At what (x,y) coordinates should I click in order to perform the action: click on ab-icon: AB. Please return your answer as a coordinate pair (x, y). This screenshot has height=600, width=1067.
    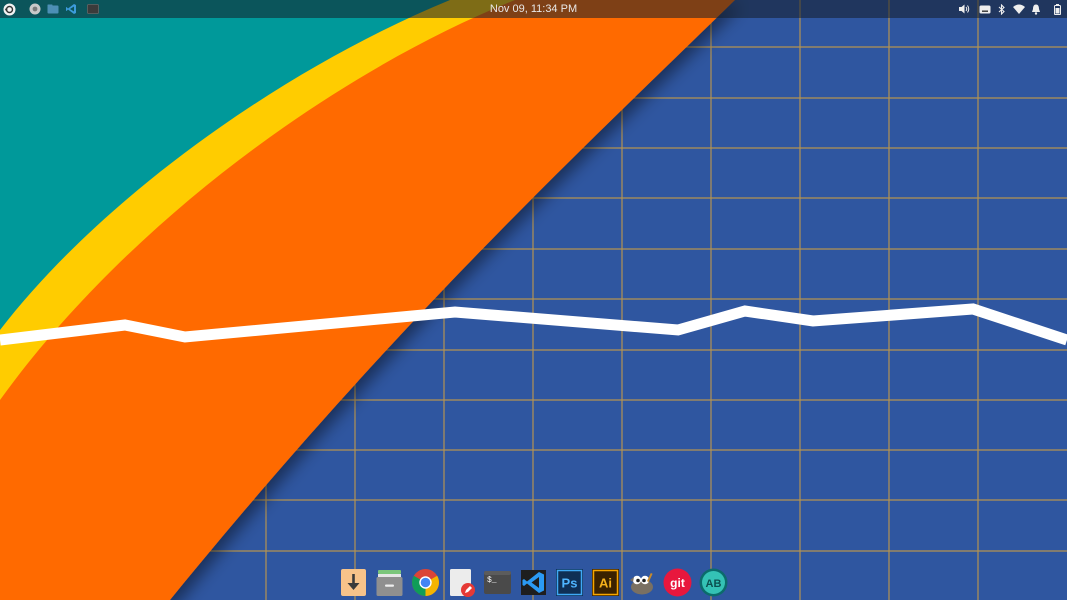
    Looking at the image, I should click on (713, 582).